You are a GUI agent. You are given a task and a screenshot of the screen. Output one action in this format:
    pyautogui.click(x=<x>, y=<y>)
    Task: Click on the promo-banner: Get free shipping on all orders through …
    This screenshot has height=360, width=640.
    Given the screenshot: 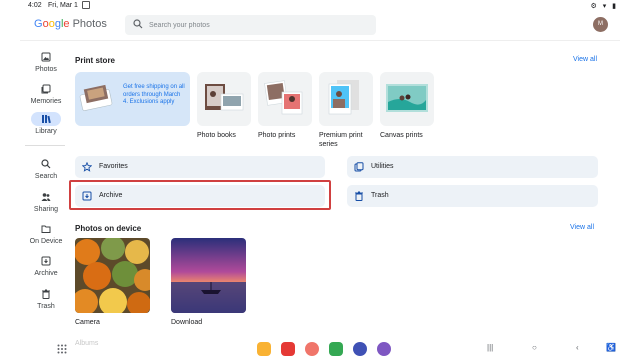 What is the action you would take?
    pyautogui.click(x=132, y=99)
    